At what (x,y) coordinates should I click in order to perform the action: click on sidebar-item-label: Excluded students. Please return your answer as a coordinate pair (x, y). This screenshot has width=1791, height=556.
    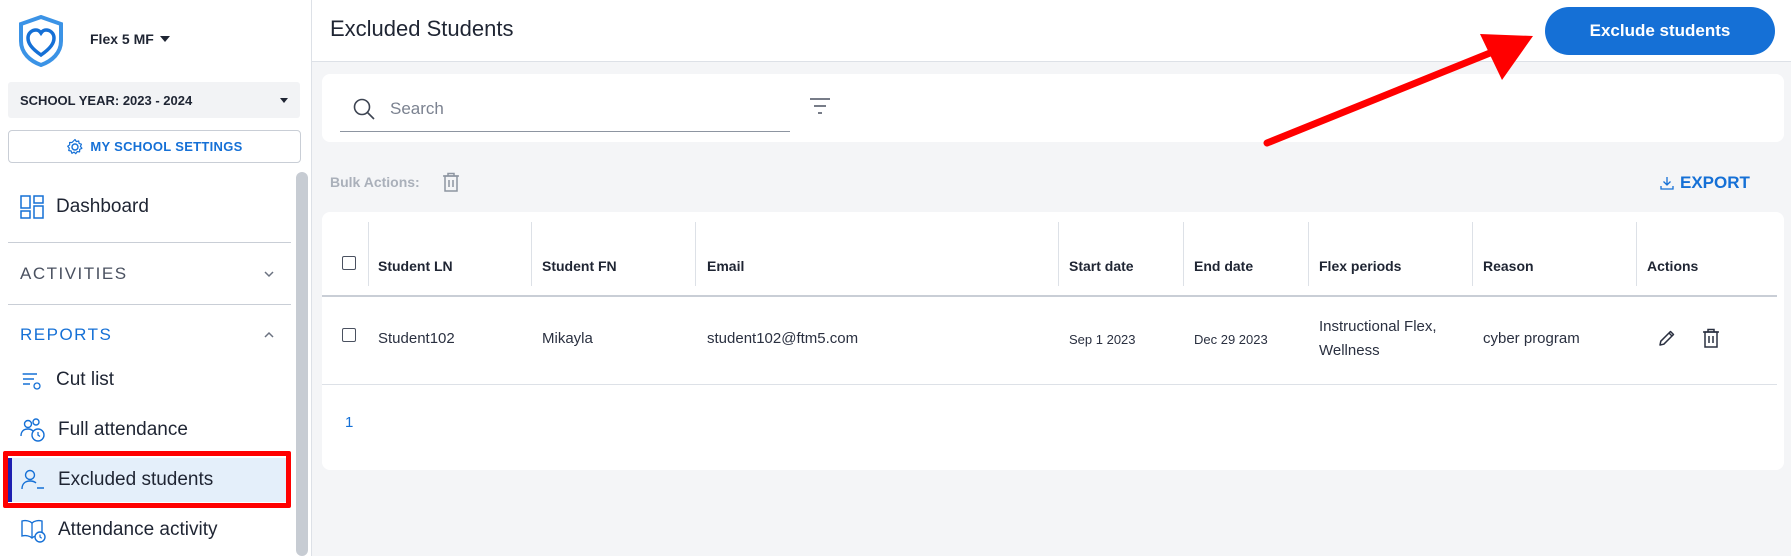
    Looking at the image, I should click on (136, 479).